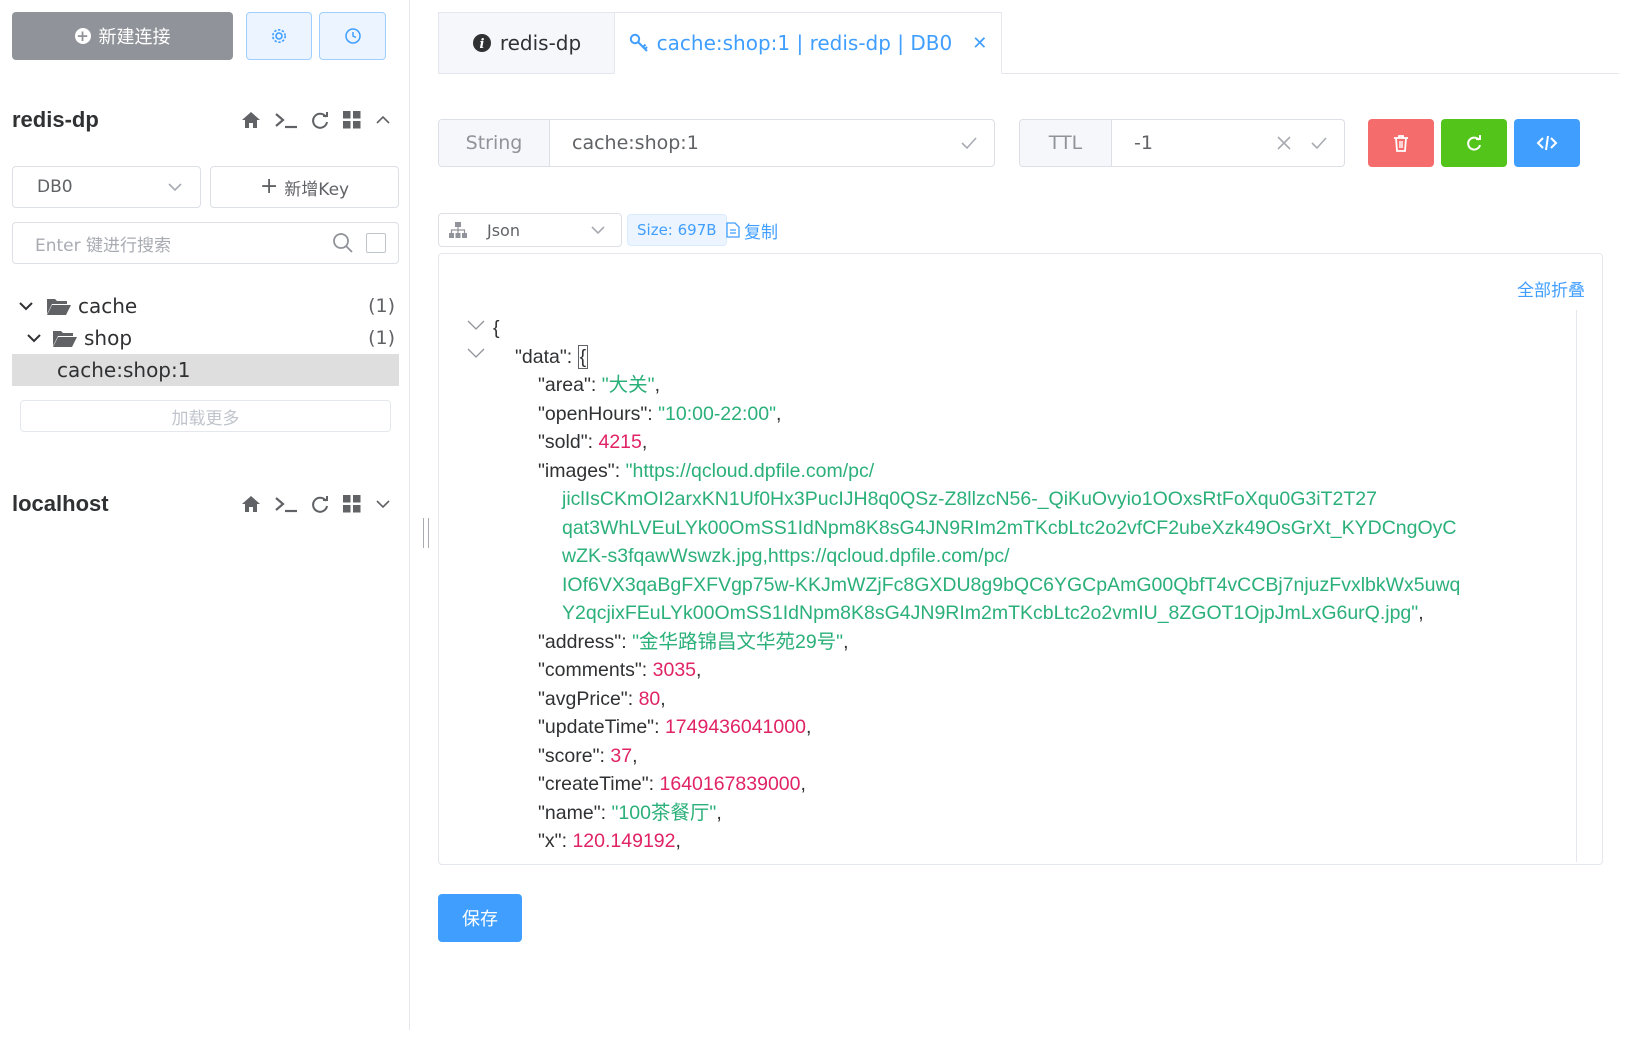 The width and height of the screenshot is (1638, 1042). I want to click on tree-label: cache, so click(108, 306).